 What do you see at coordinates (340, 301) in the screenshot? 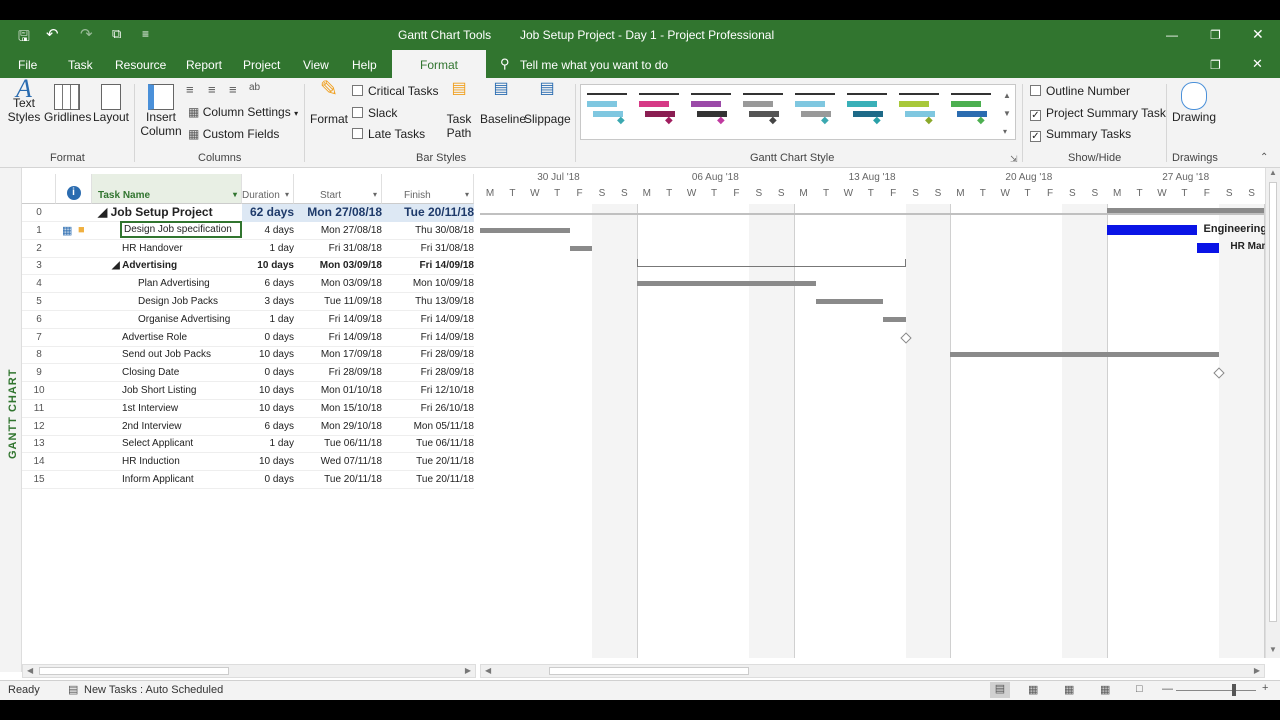
I see `start-cell: Tue 11/09/18` at bounding box center [340, 301].